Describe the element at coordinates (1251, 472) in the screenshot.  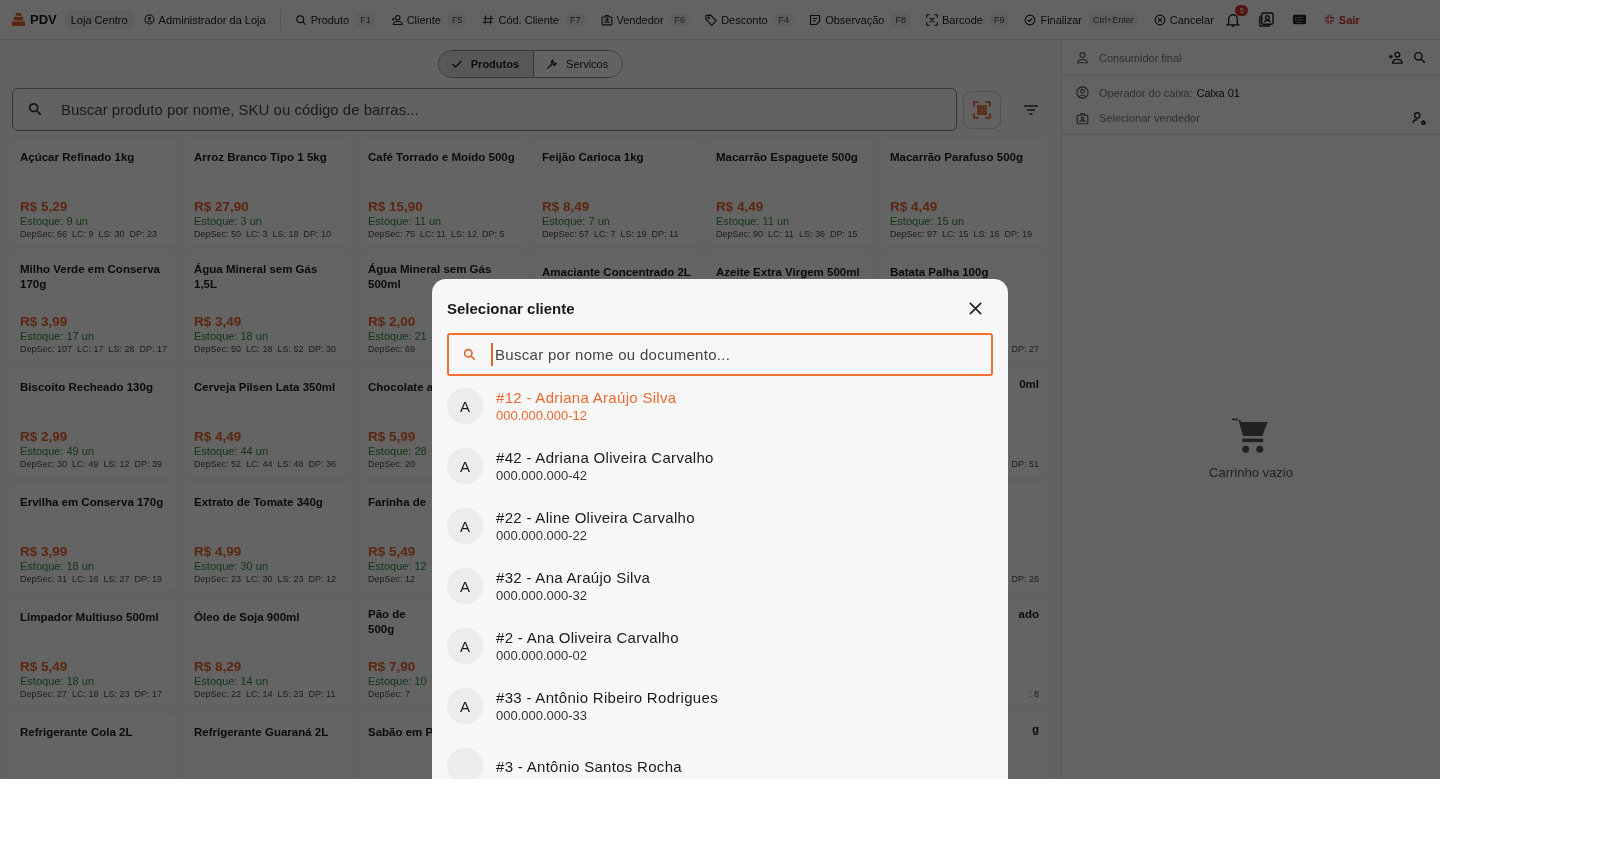
I see `empty-cart-text: Carrinho vazio` at that location.